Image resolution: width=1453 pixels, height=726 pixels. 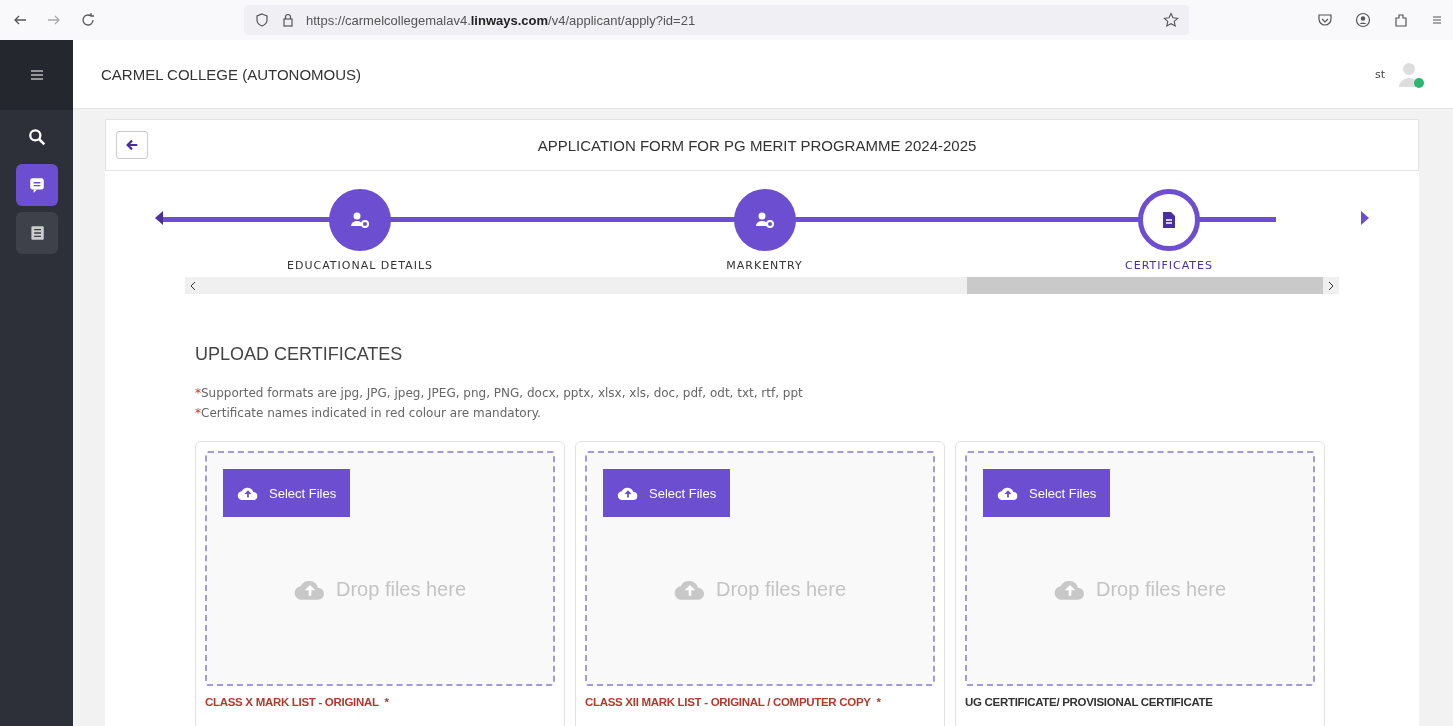 What do you see at coordinates (1365, 218) in the screenshot?
I see `next-step-icon` at bounding box center [1365, 218].